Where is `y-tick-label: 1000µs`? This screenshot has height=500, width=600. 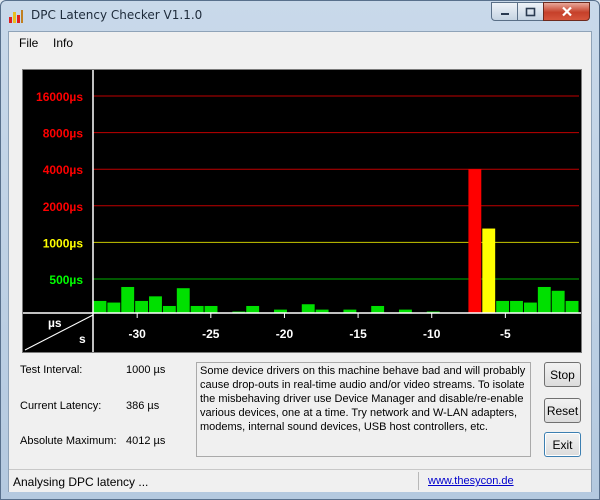
y-tick-label: 1000µs is located at coordinates (63, 243).